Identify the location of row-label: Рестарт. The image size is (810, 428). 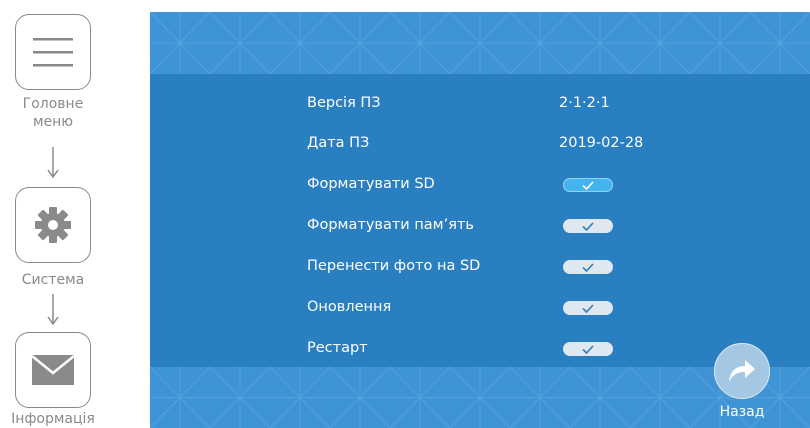
(337, 348).